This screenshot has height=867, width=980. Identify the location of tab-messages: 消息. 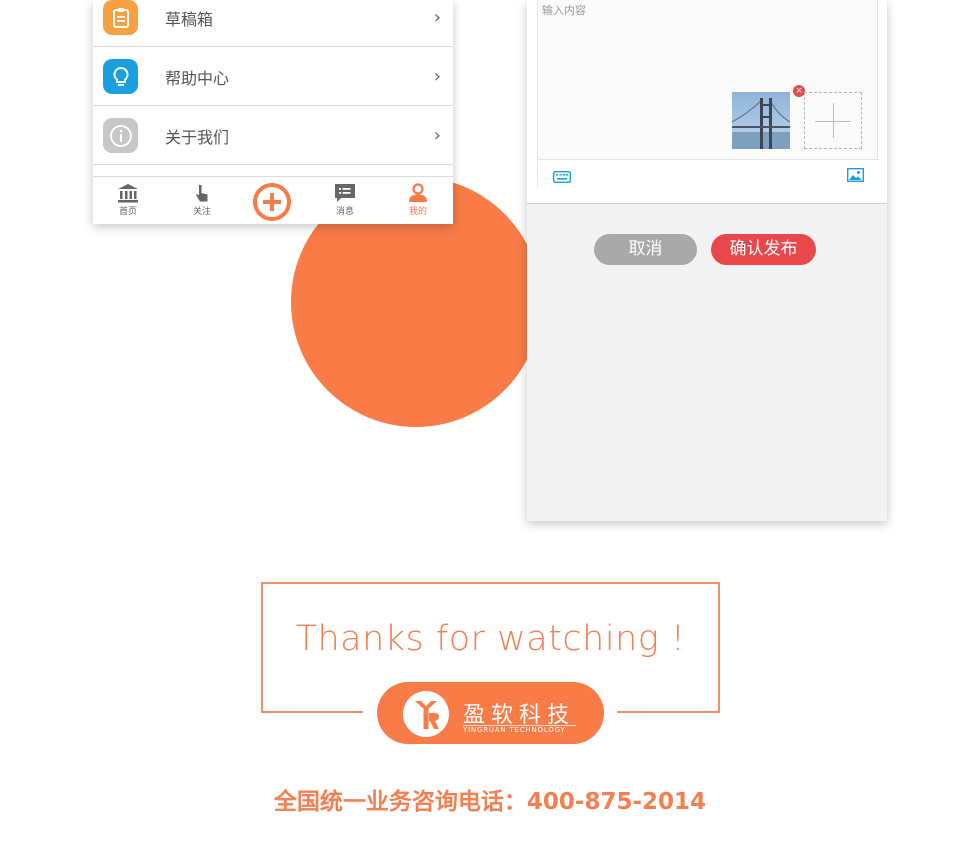
(345, 200).